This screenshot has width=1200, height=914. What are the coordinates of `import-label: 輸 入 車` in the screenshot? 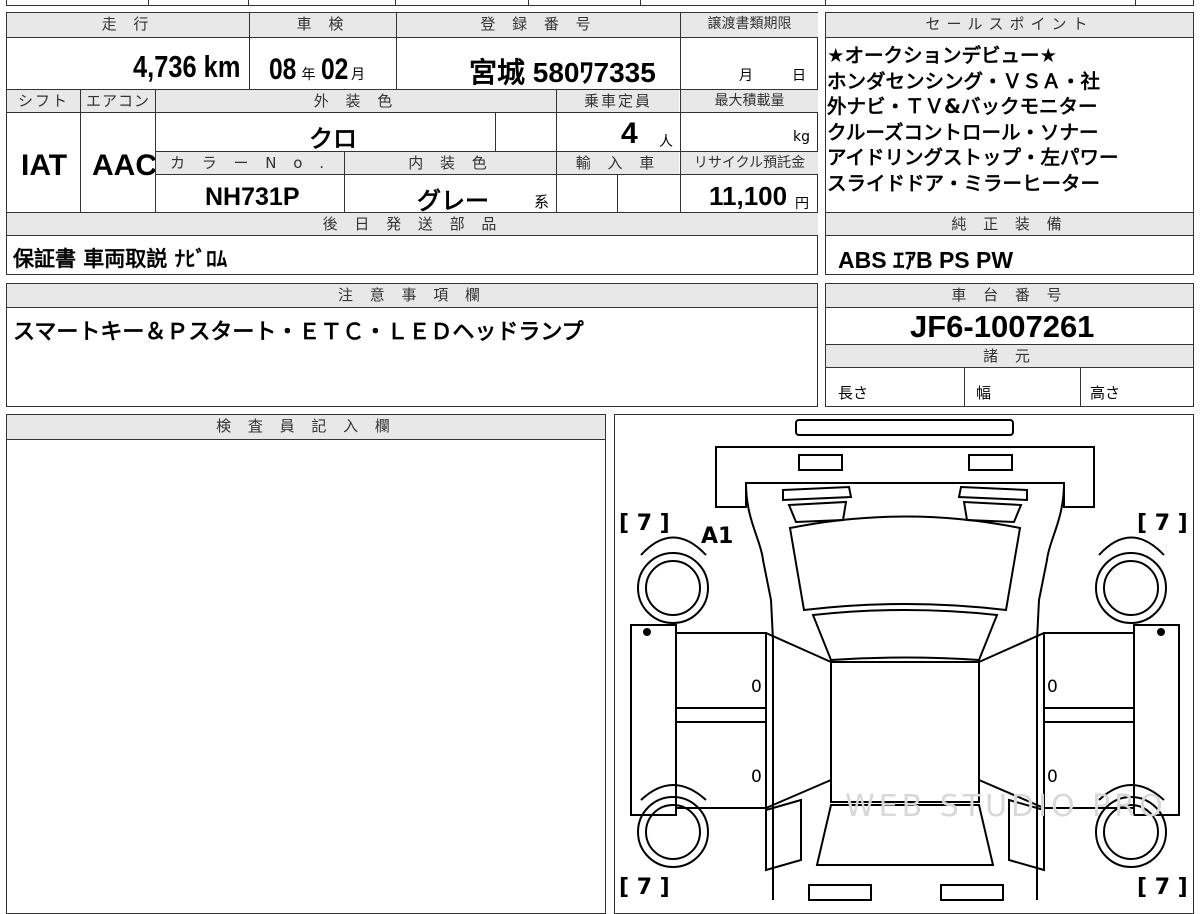 It's located at (618, 163).